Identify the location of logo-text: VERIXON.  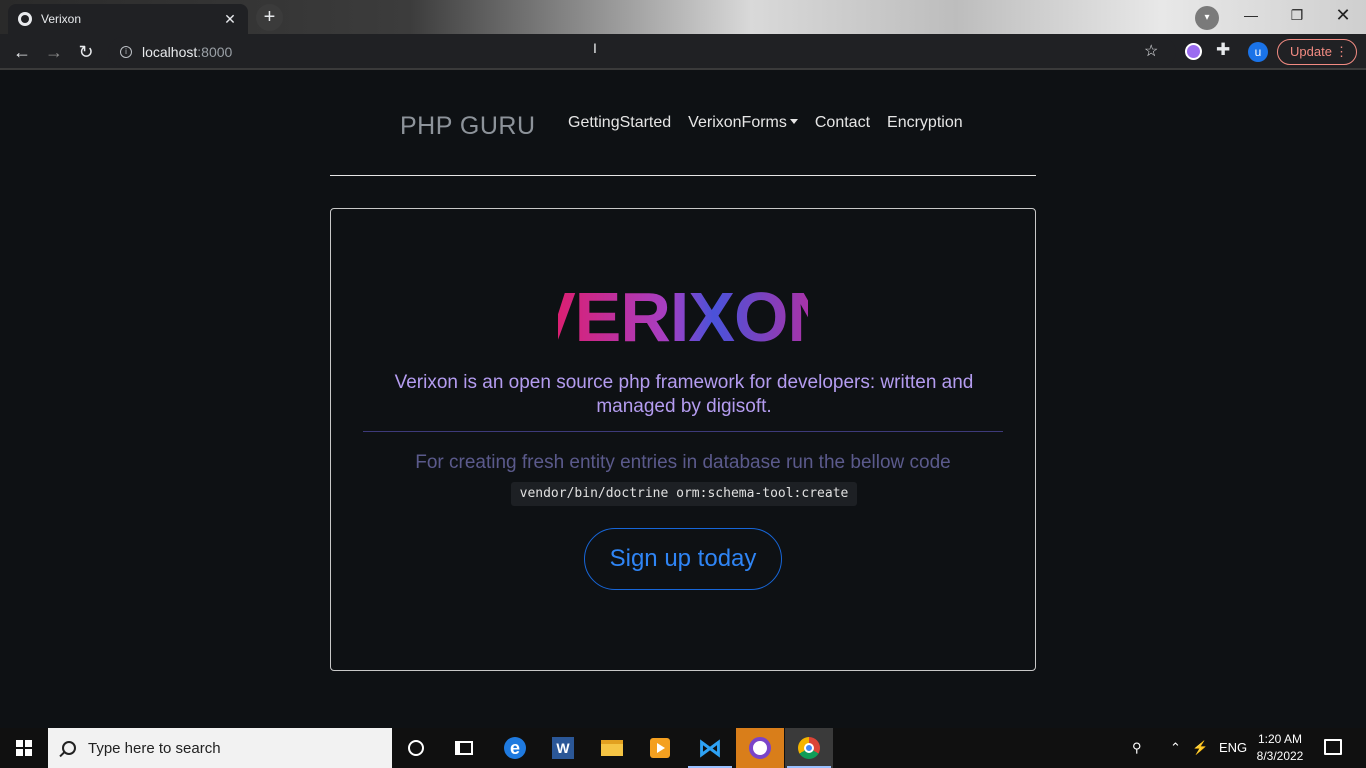
(683, 314).